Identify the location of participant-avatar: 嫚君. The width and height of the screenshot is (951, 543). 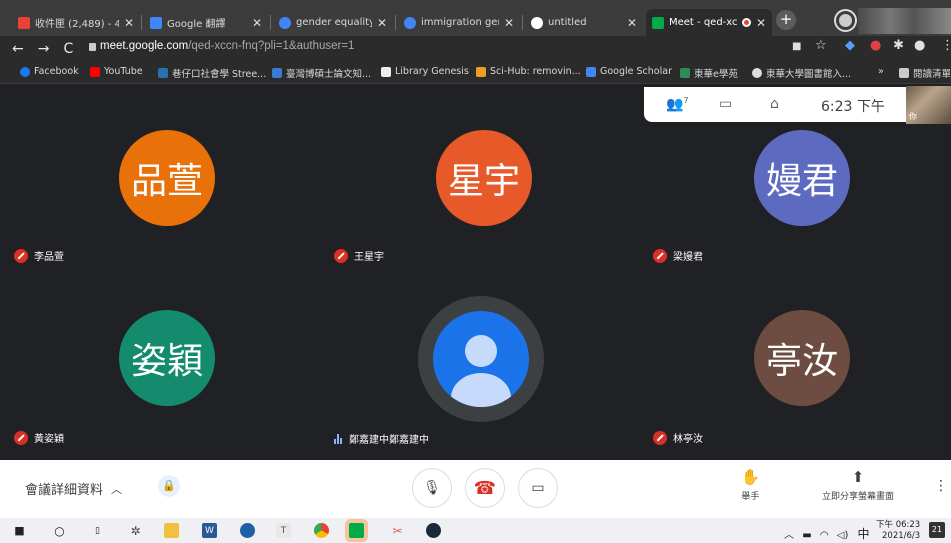
(802, 178).